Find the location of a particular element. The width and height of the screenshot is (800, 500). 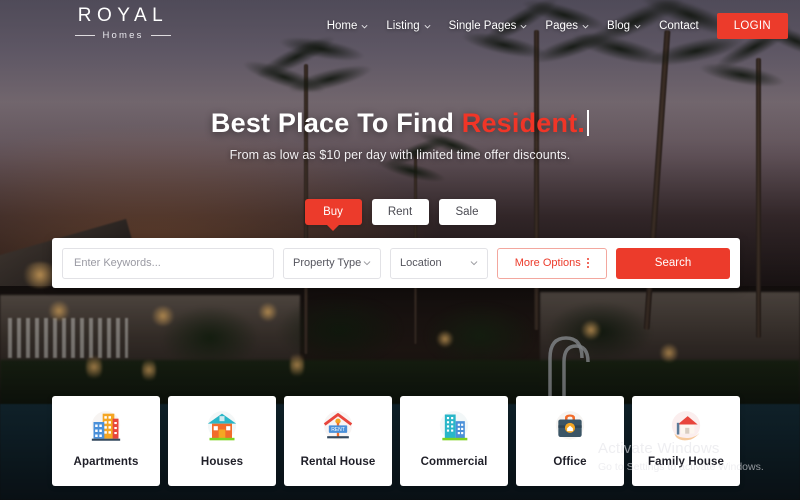

tab-sale: Sale is located at coordinates (467, 212).